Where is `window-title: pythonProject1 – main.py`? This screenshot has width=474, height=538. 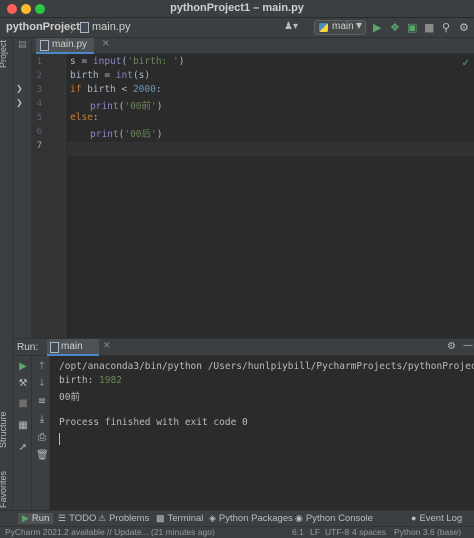
window-title: pythonProject1 – main.py is located at coordinates (237, 8).